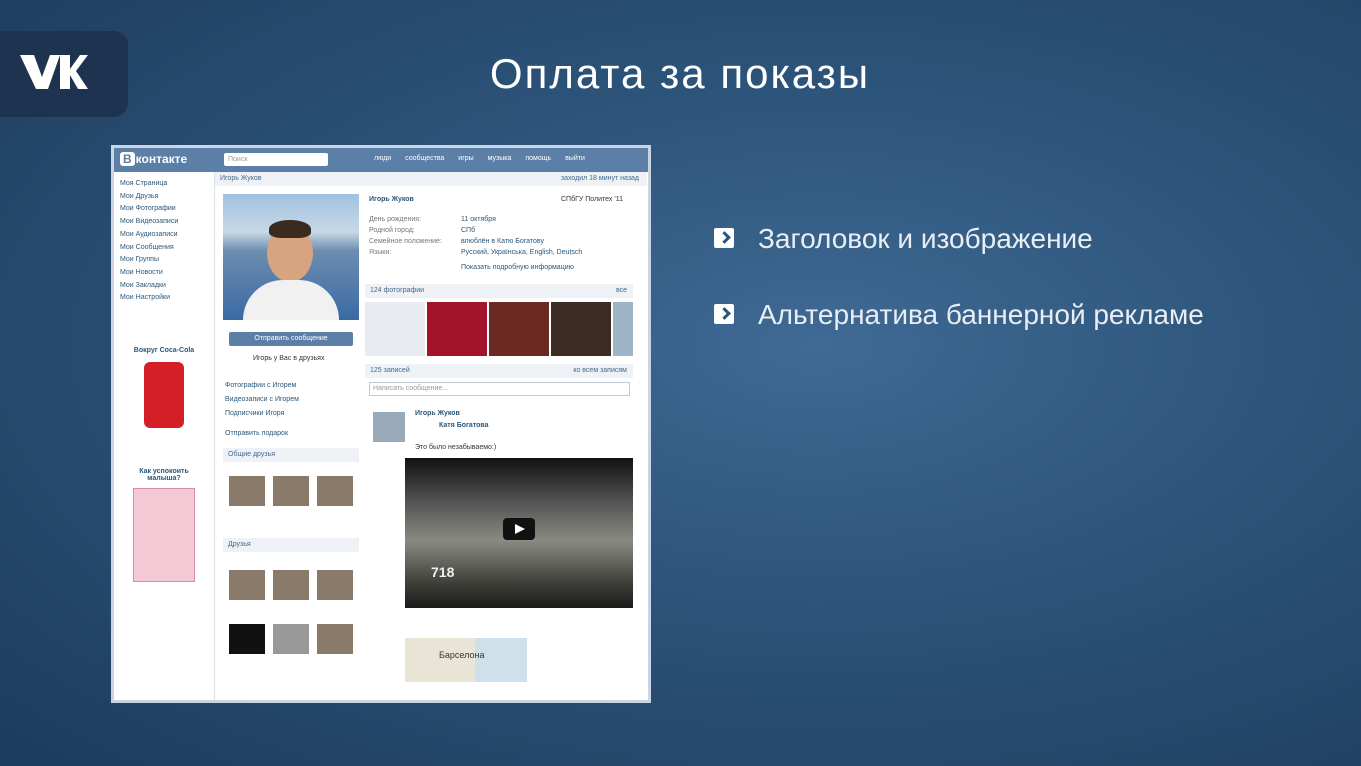 This screenshot has height=766, width=1361. Describe the element at coordinates (165, 184) in the screenshot. I see `menu-item: Моя Страница` at that location.